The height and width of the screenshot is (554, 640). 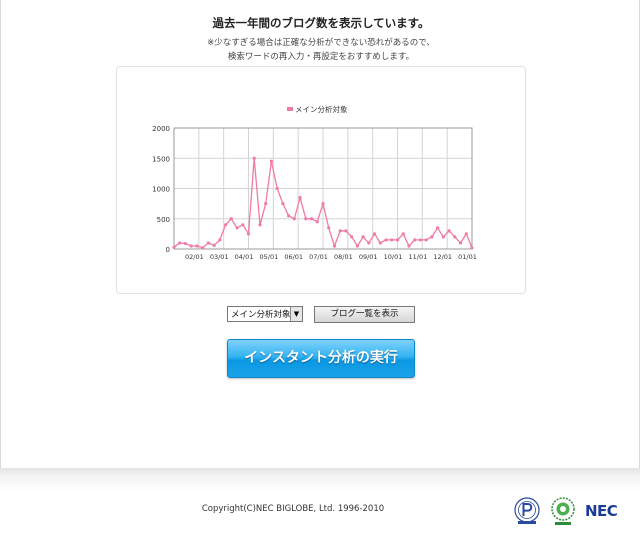 I want to click on x-tick-label: 04/01, so click(x=244, y=257).